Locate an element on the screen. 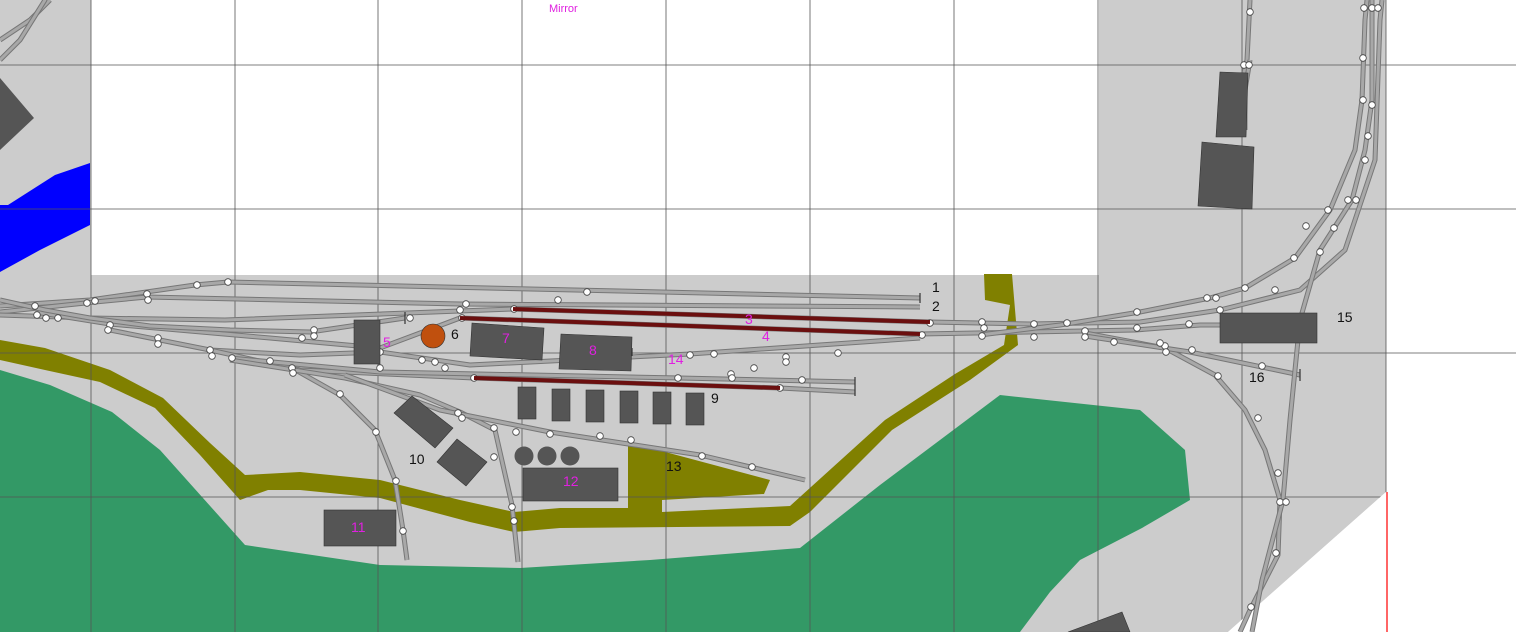 The image size is (1516, 632). label-11: 11 is located at coordinates (358, 527).